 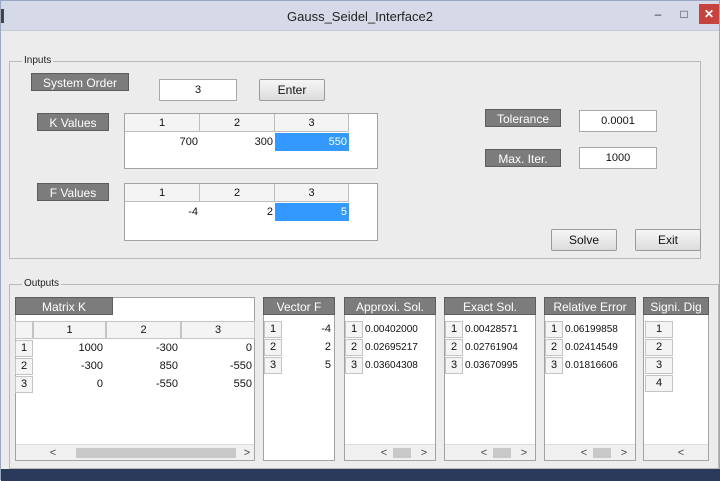 I want to click on solve-button: Solve, so click(x=584, y=240).